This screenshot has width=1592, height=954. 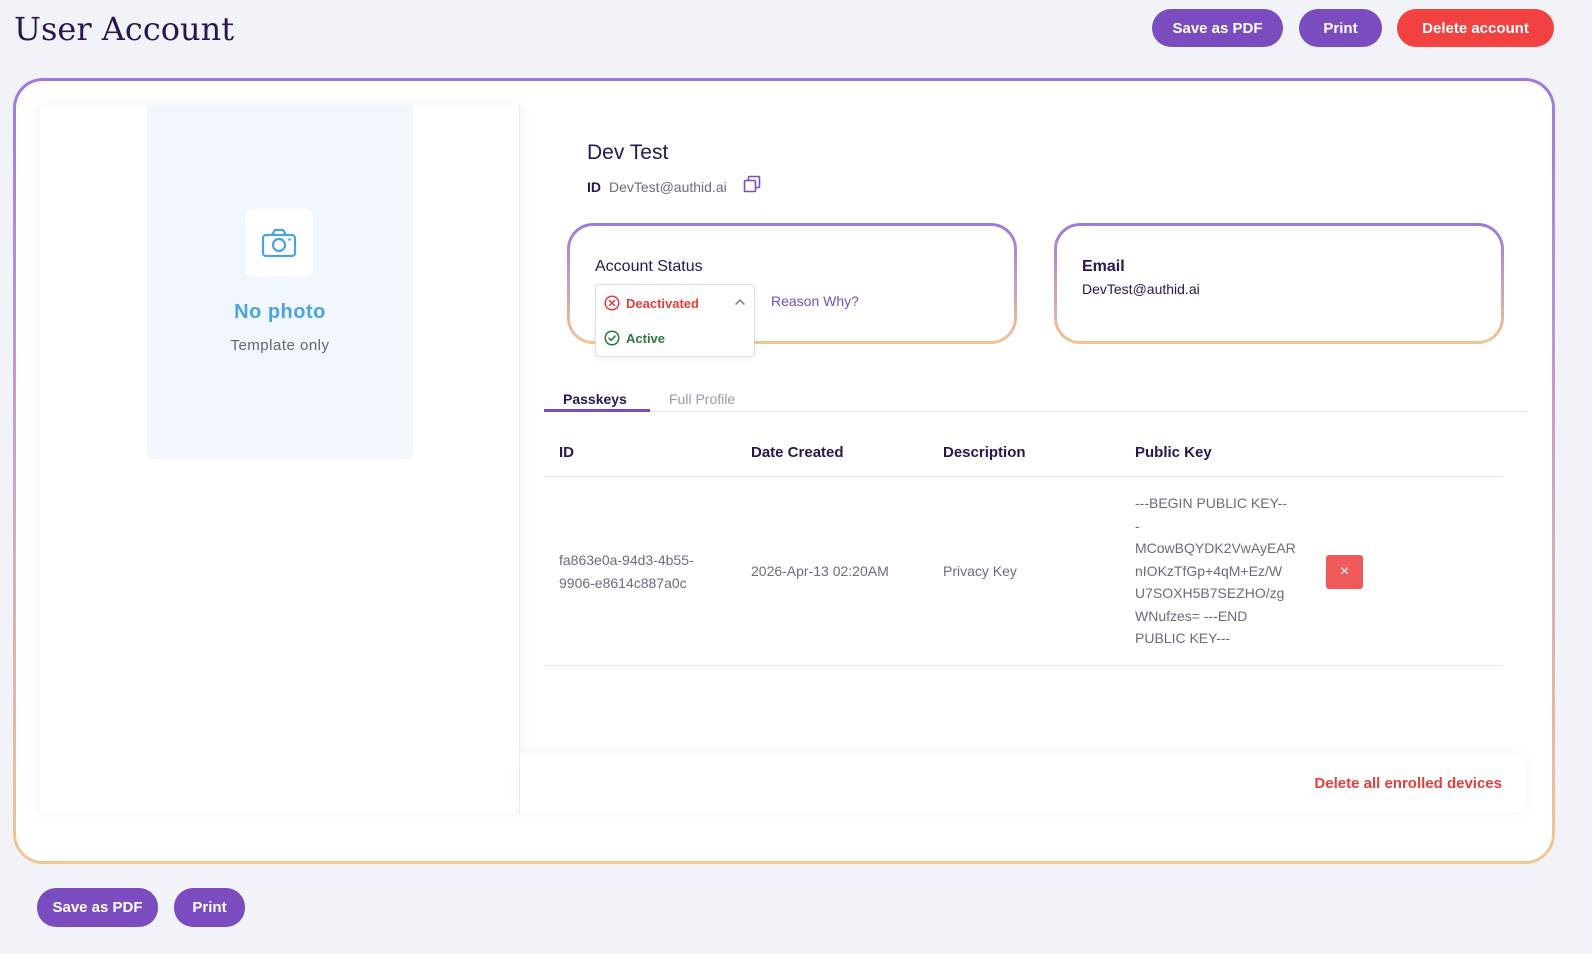 I want to click on public-key-line: WNufzes= ---END, so click(x=1191, y=615).